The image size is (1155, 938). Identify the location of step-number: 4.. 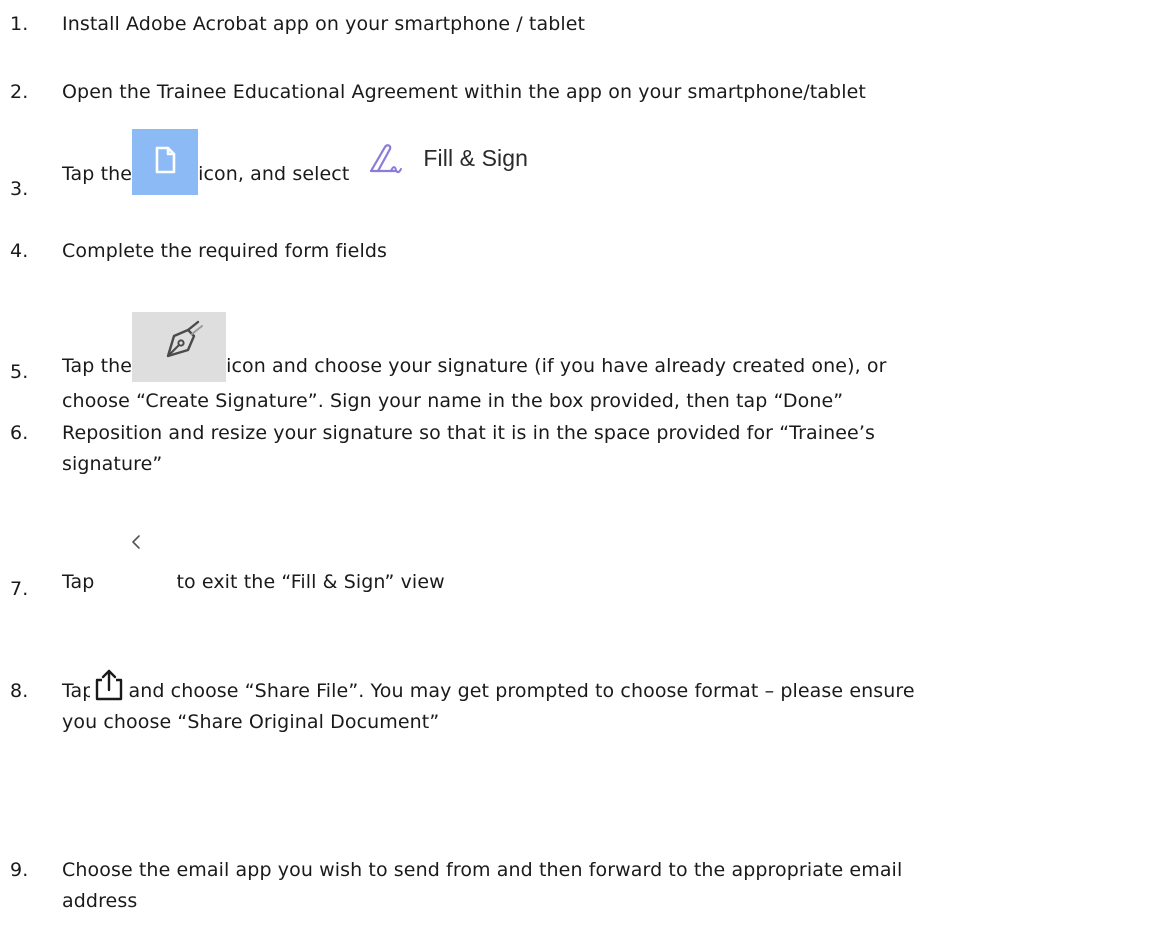
(19, 251).